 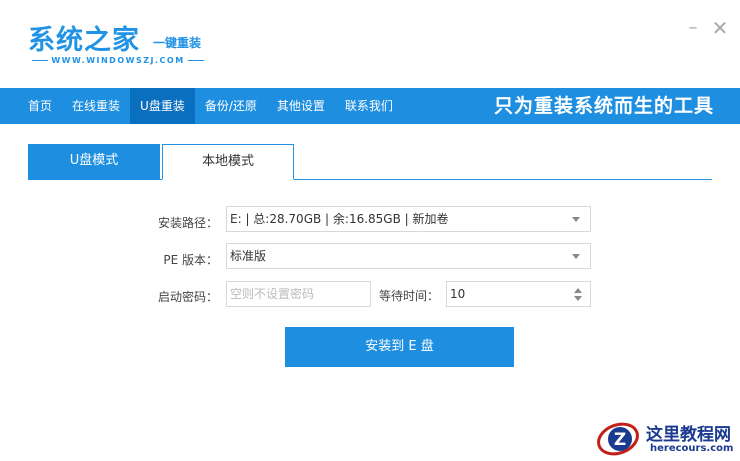 I want to click on watermark: Z 这里教程网 herecours.com, so click(x=667, y=437).